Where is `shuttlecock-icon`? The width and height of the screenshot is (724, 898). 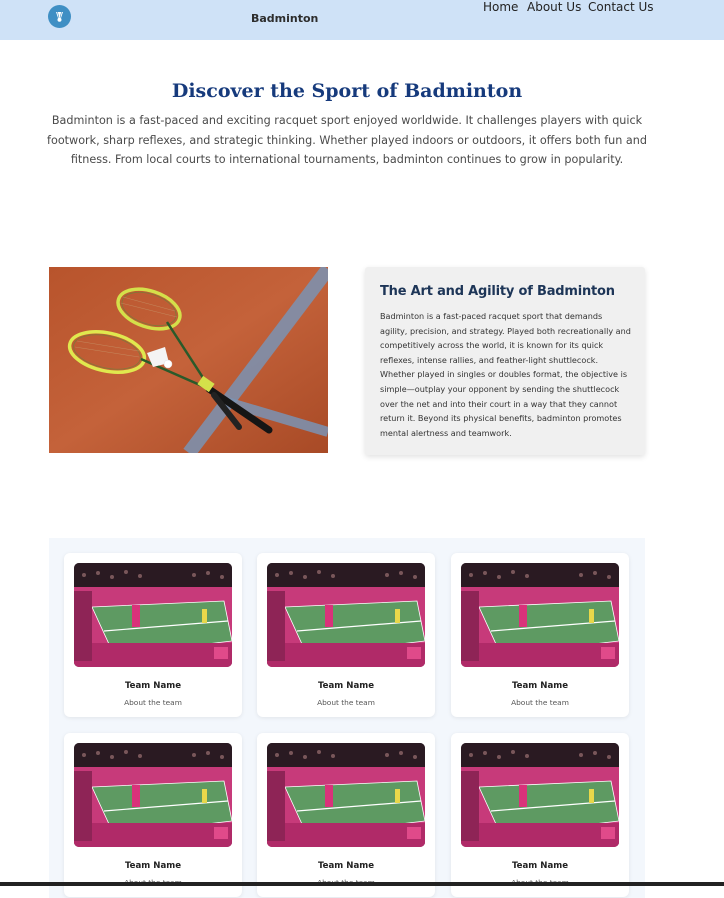 shuttlecock-icon is located at coordinates (59, 16).